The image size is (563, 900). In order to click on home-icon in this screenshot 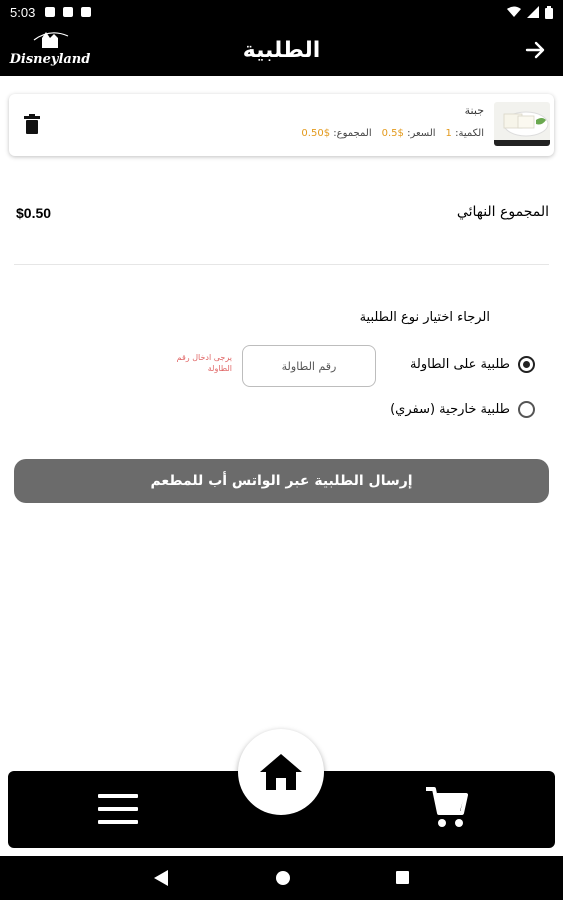, I will do `click(281, 772)`.